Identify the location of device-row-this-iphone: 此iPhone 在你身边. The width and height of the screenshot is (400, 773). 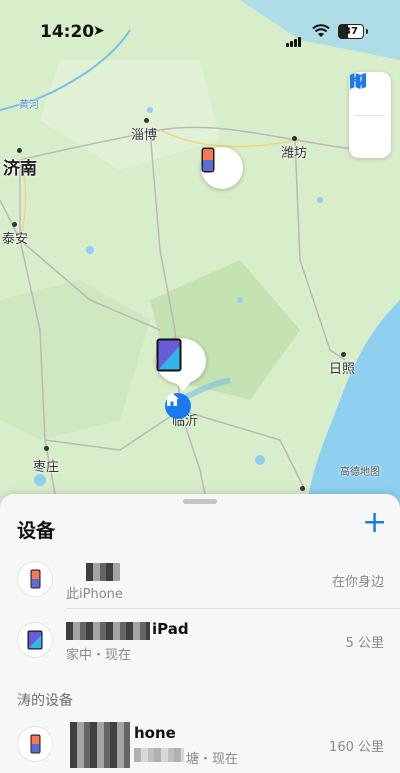
(200, 580).